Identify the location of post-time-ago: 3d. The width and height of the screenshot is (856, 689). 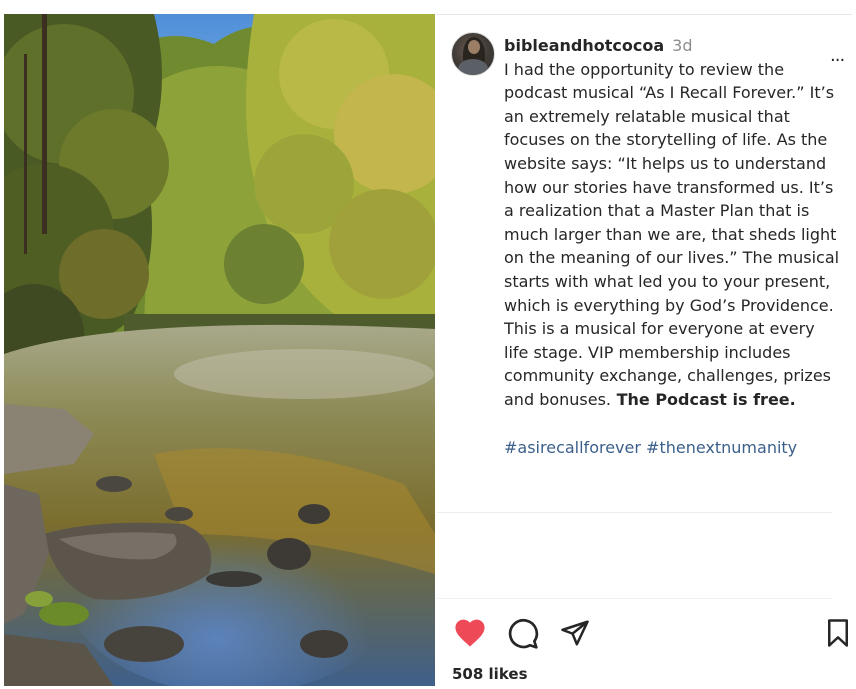
(682, 45).